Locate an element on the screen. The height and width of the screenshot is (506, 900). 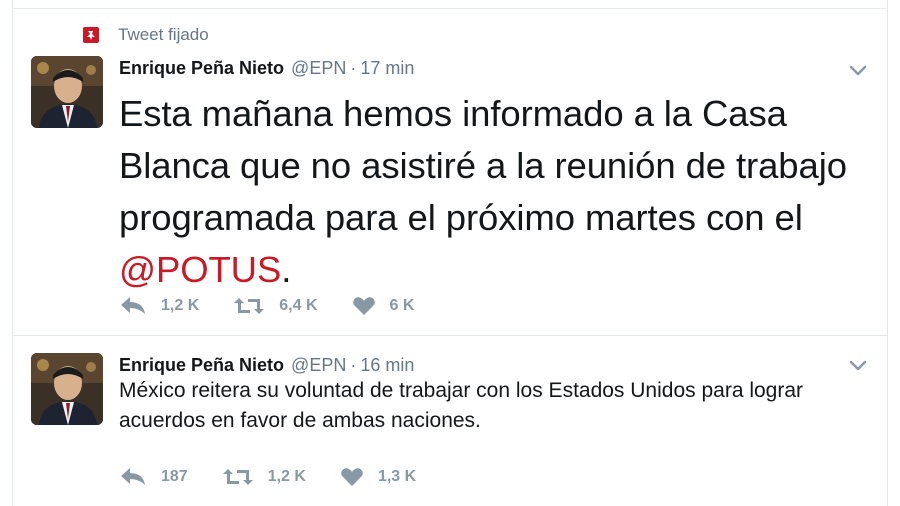
tweet-actions: 1,2 K 6,4 K 6 K is located at coordinates (283, 306).